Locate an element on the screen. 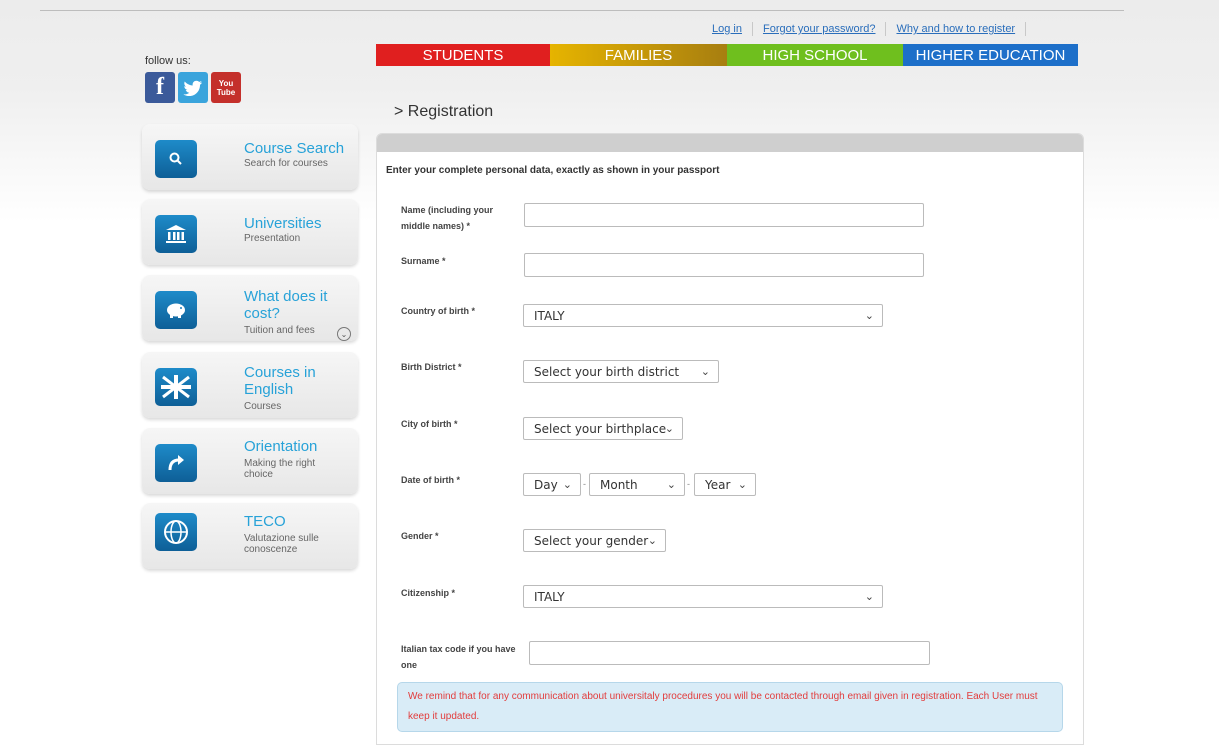 Image resolution: width=1219 pixels, height=745 pixels. top-divider is located at coordinates (582, 10).